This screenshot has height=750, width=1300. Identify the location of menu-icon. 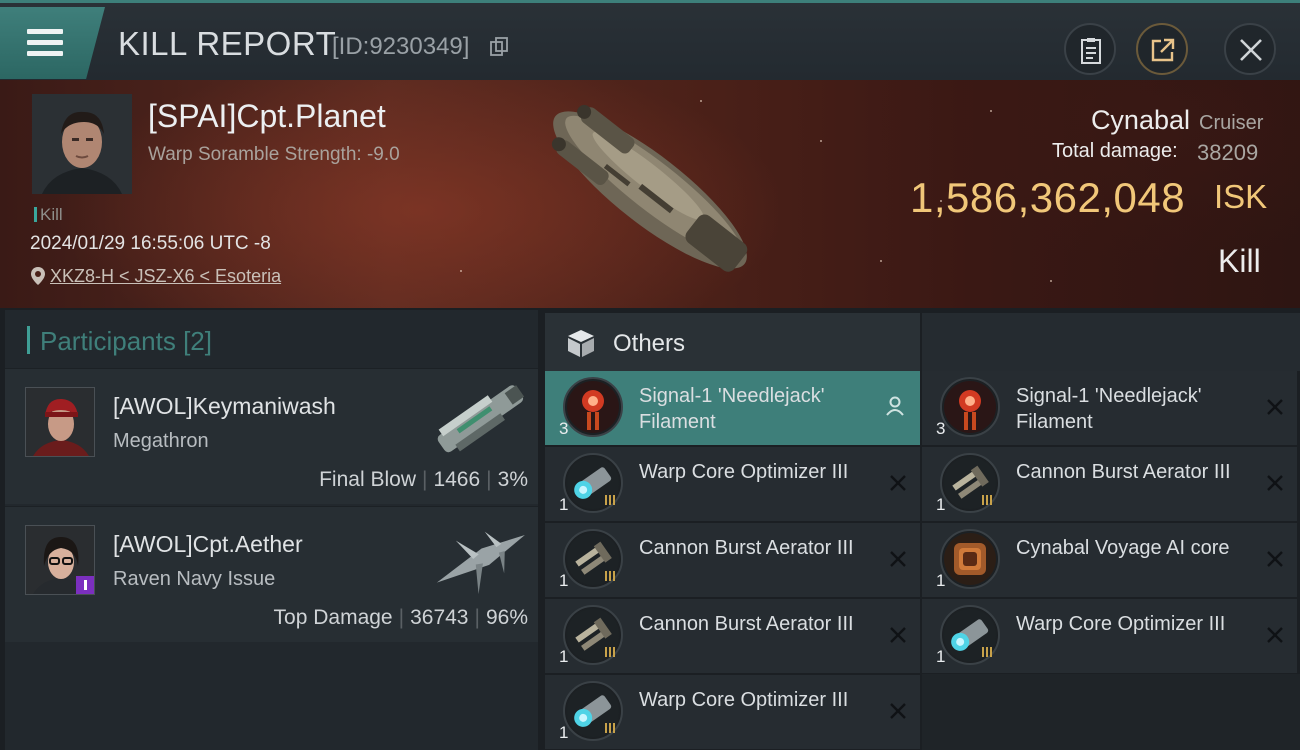
(45, 45).